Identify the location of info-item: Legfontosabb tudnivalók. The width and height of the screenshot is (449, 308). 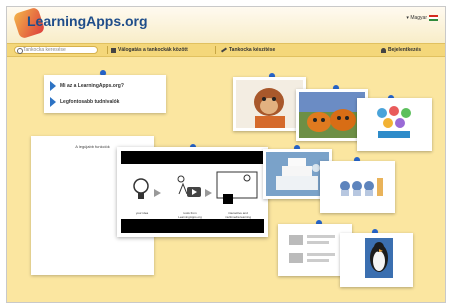
(84, 102).